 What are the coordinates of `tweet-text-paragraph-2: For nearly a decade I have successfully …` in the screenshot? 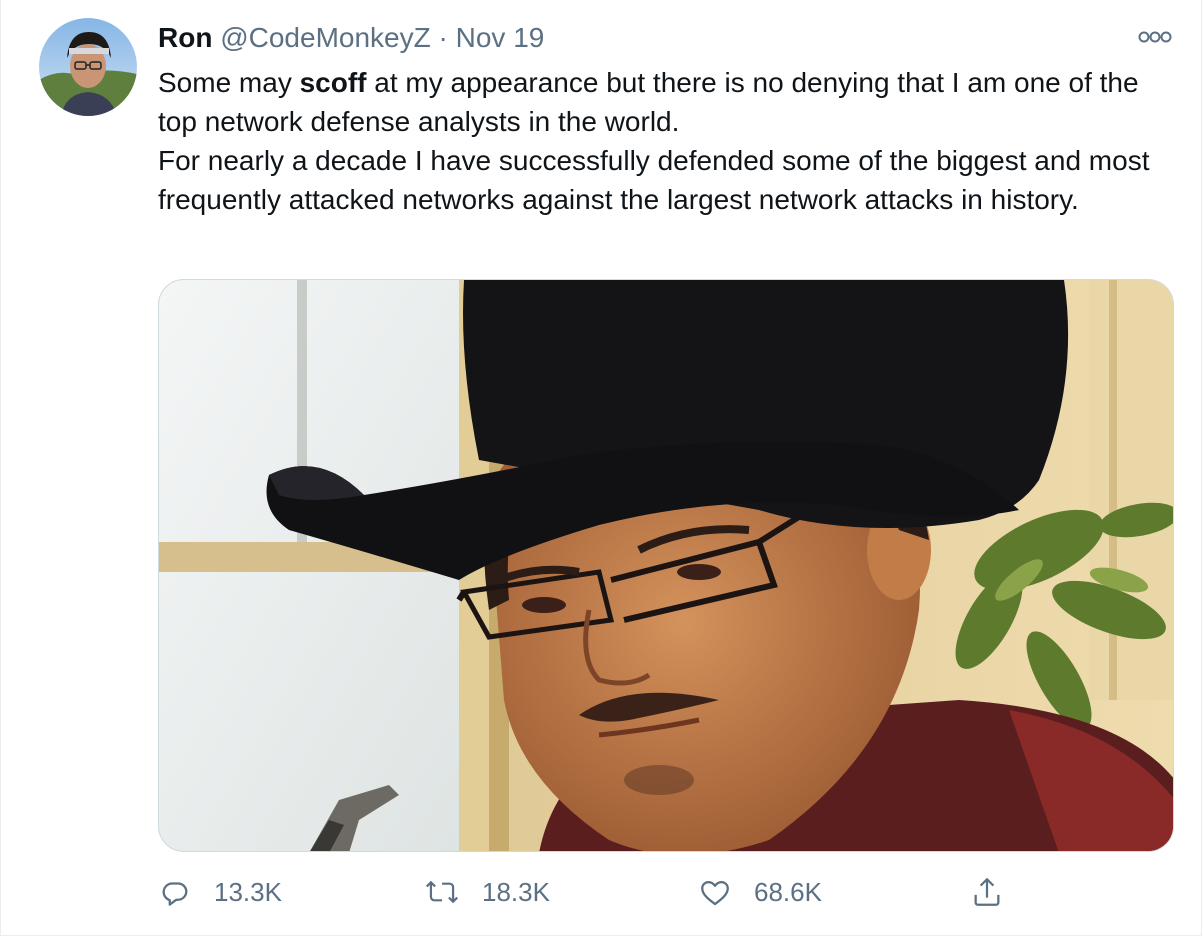 It's located at (654, 180).